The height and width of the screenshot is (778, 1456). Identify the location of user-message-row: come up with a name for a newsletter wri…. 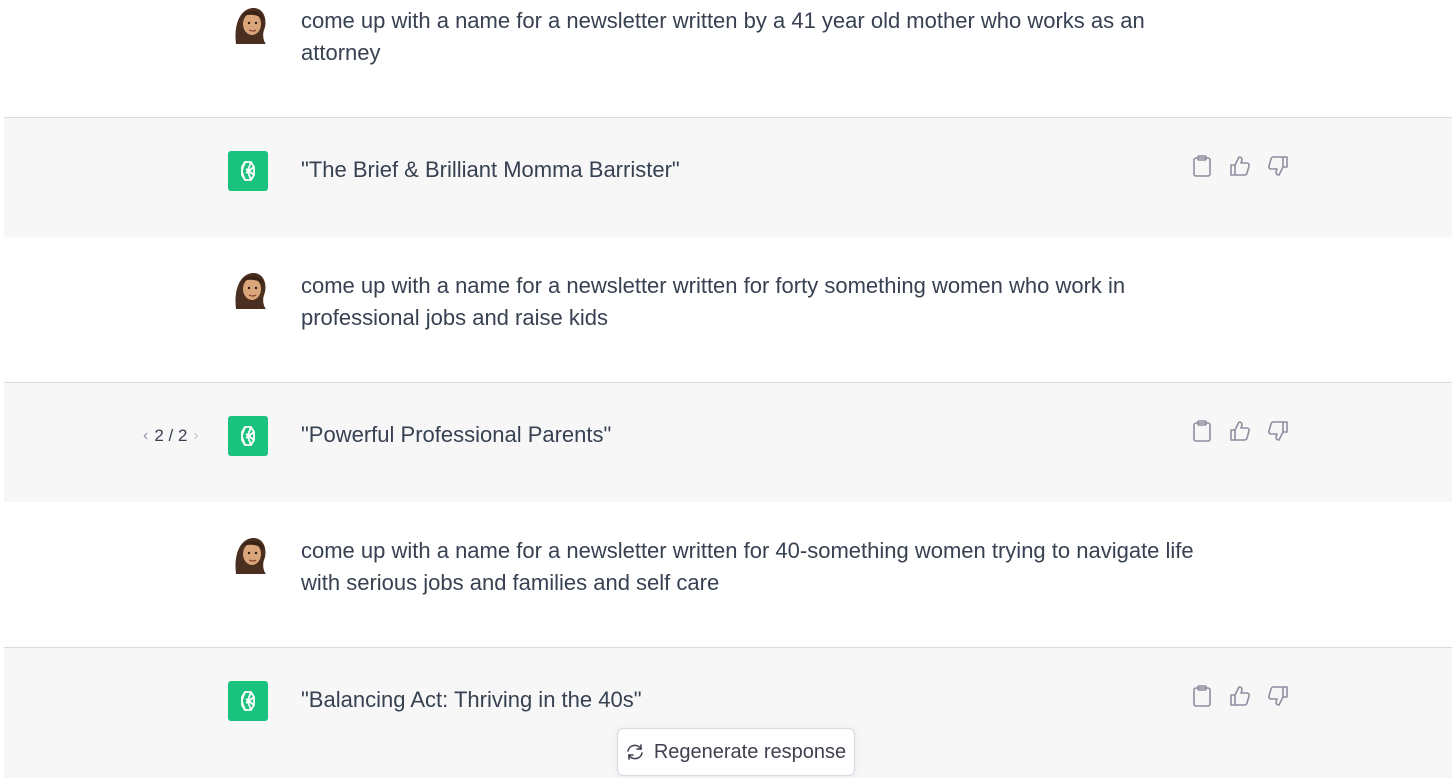
(728, 58).